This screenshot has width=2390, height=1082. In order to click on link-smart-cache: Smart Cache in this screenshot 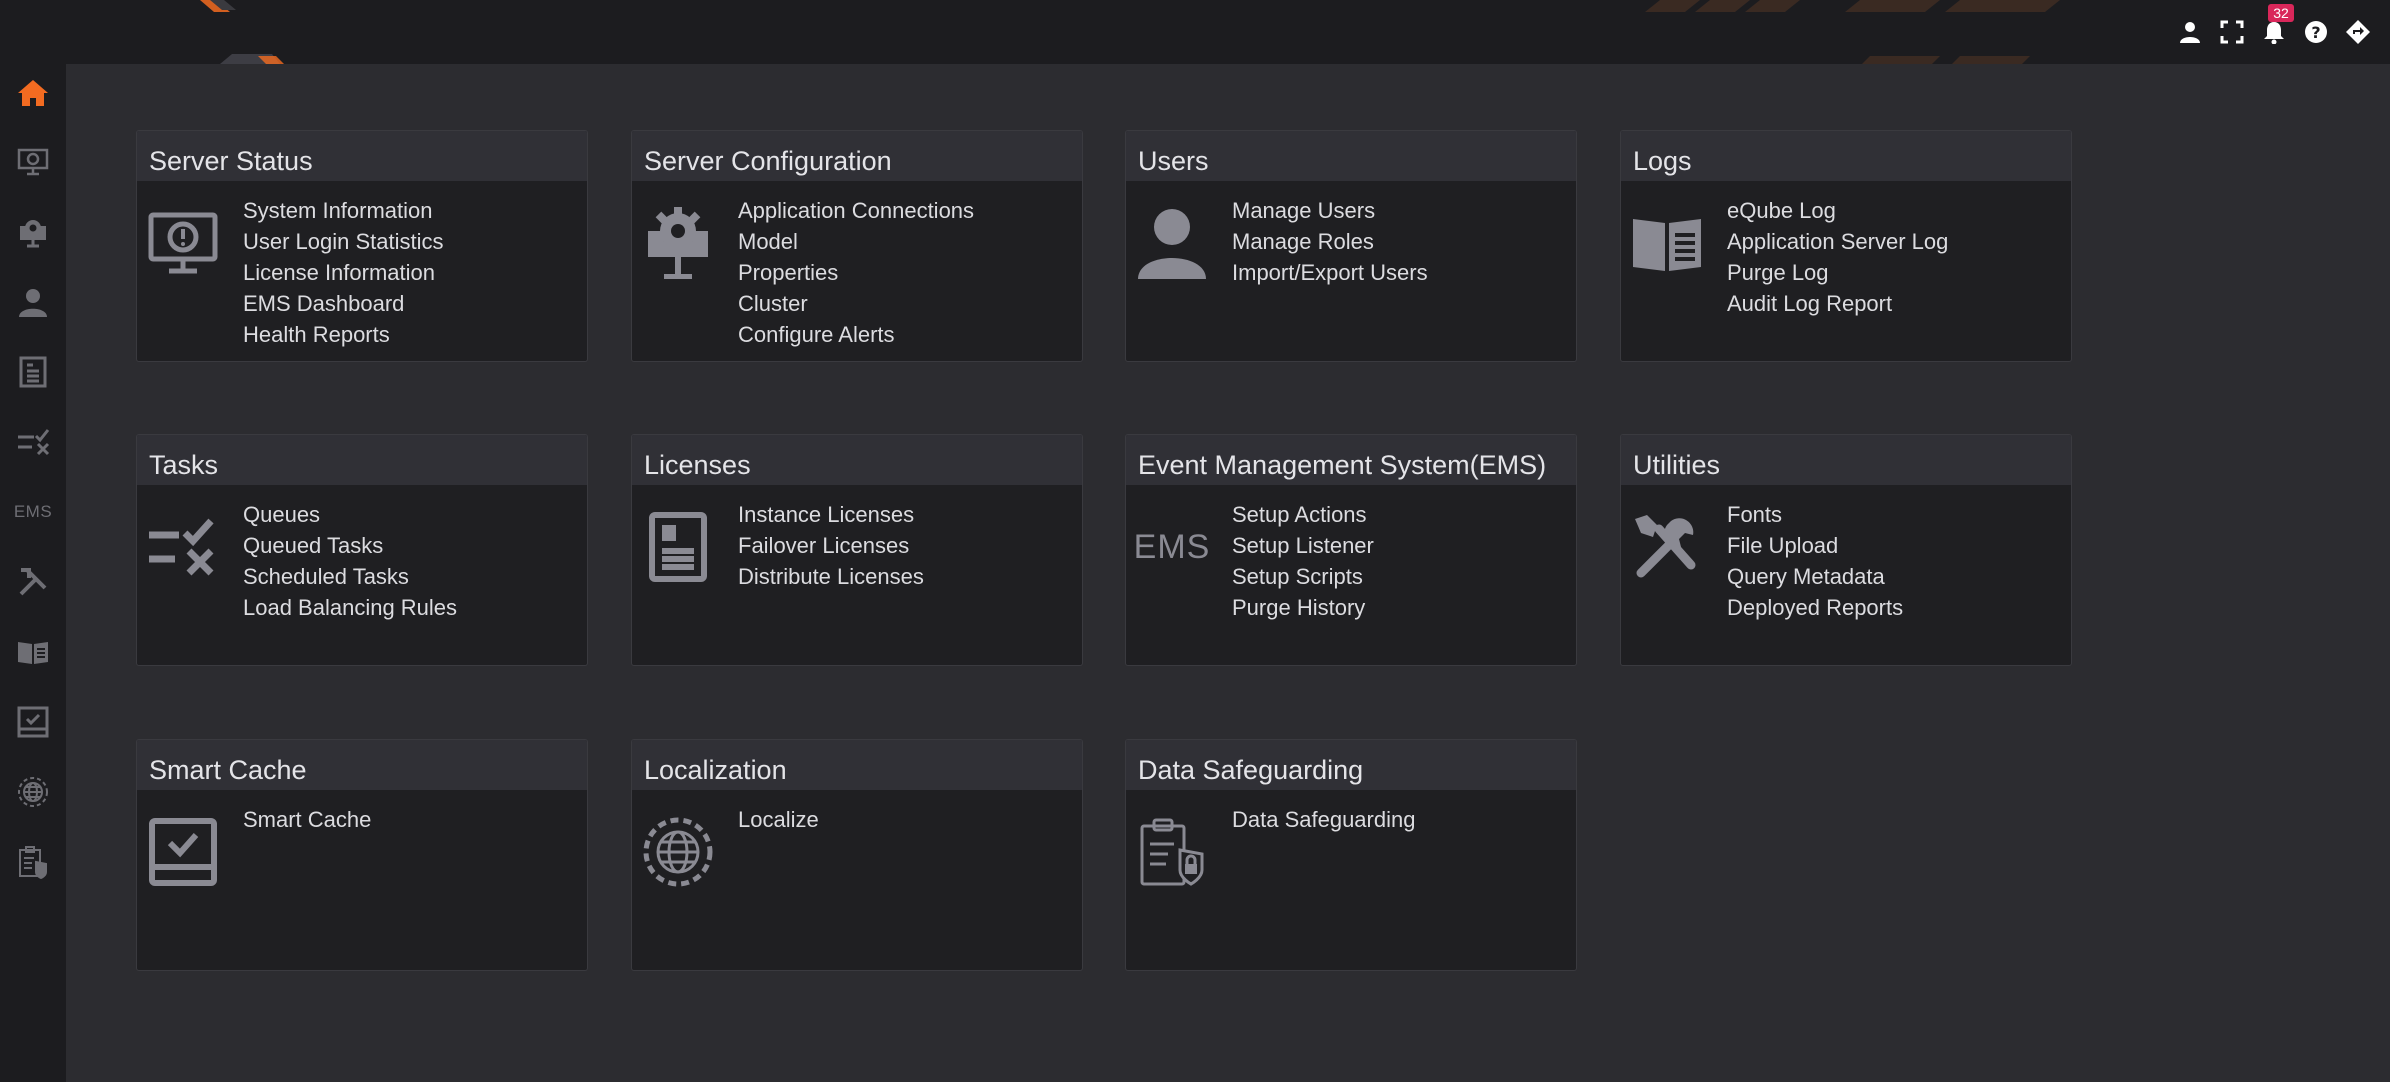, I will do `click(307, 819)`.